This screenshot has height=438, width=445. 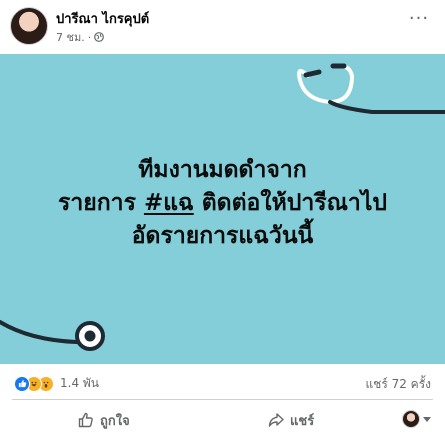 I want to click on post-time: 7 ชม., so click(x=70, y=37).